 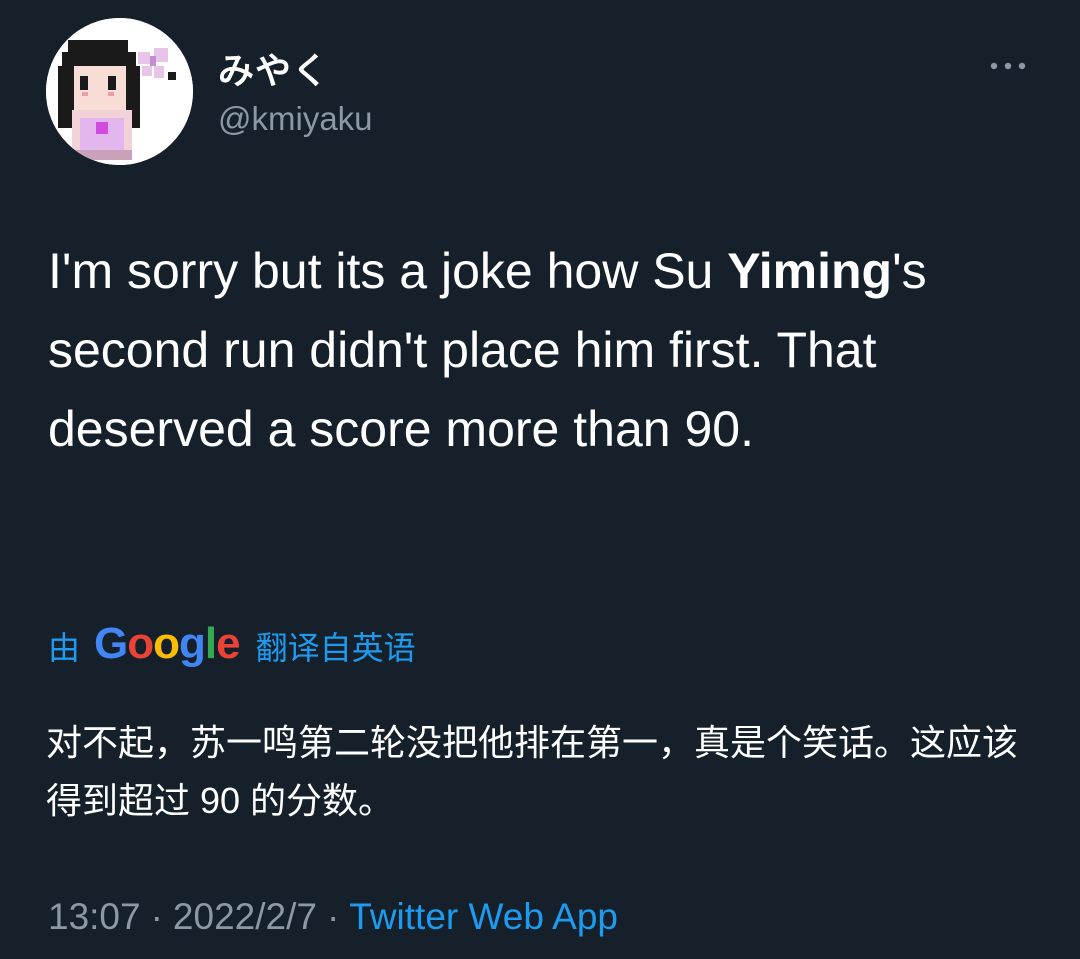 I want to click on avatar-image, so click(x=119, y=91).